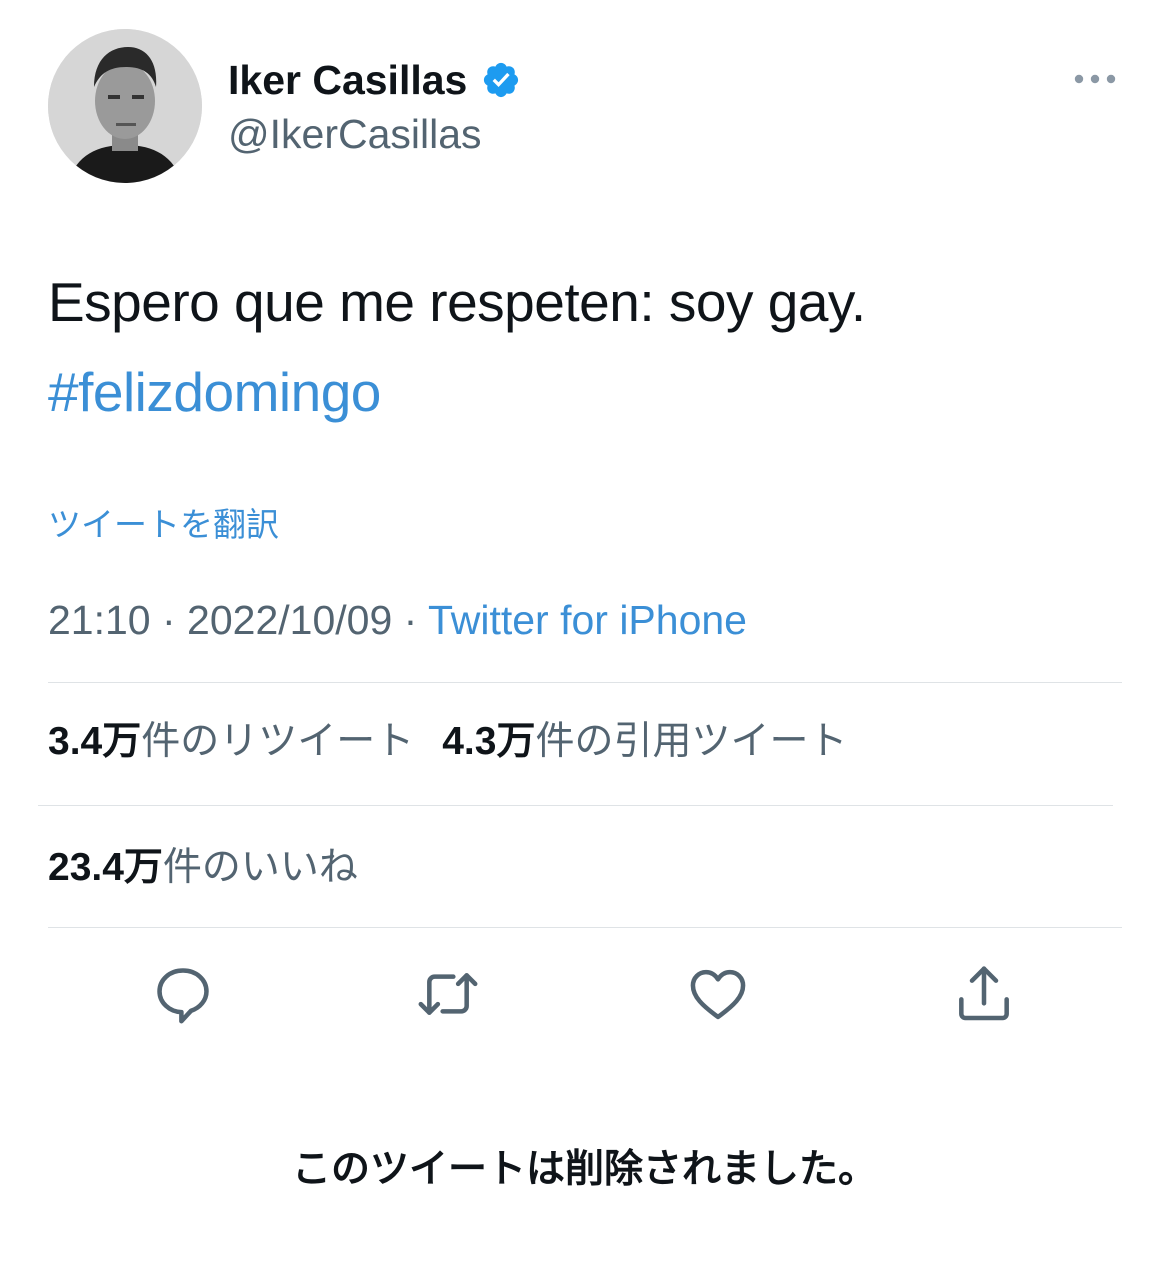 Image resolution: width=1169 pixels, height=1267 pixels. What do you see at coordinates (95, 741) in the screenshot?
I see `retweets-count: 3.4万` at bounding box center [95, 741].